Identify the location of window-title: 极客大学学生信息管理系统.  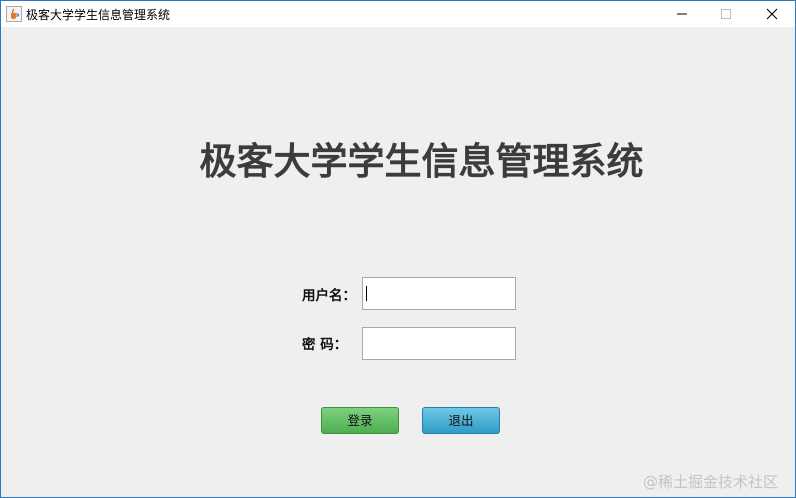
(98, 15).